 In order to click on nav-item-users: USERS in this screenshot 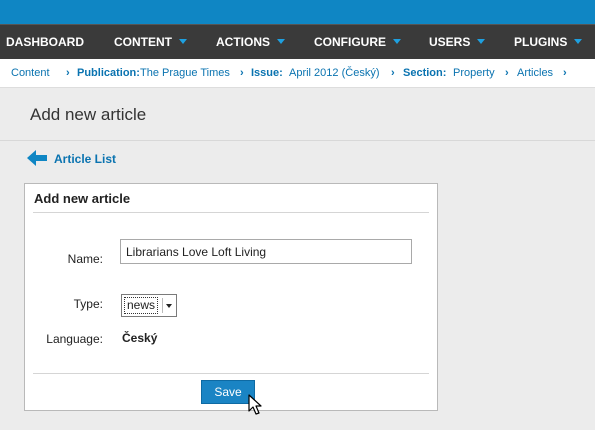, I will do `click(457, 42)`.